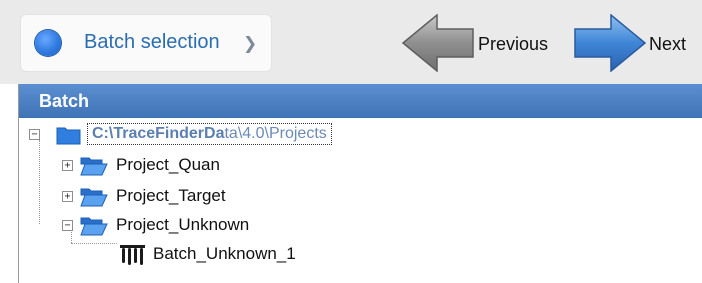 The height and width of the screenshot is (283, 702). What do you see at coordinates (635, 43) in the screenshot?
I see `next-button: Next` at bounding box center [635, 43].